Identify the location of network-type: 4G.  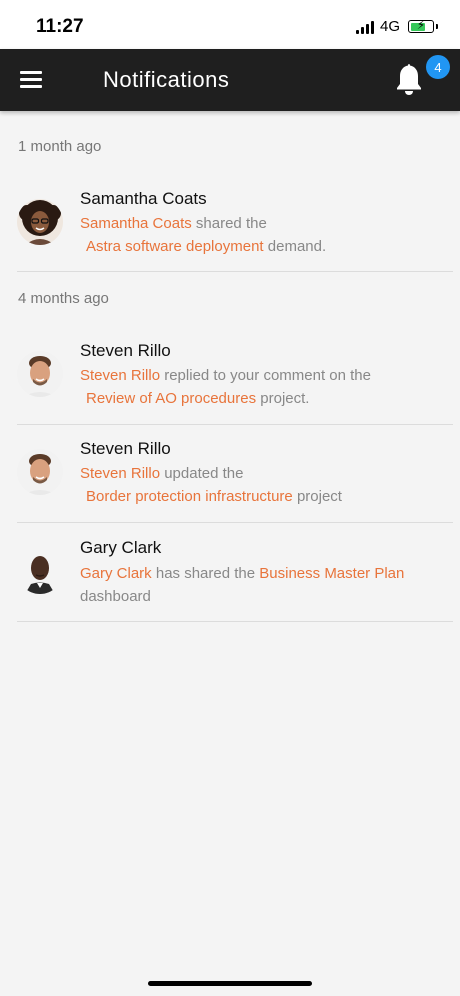
(389, 26).